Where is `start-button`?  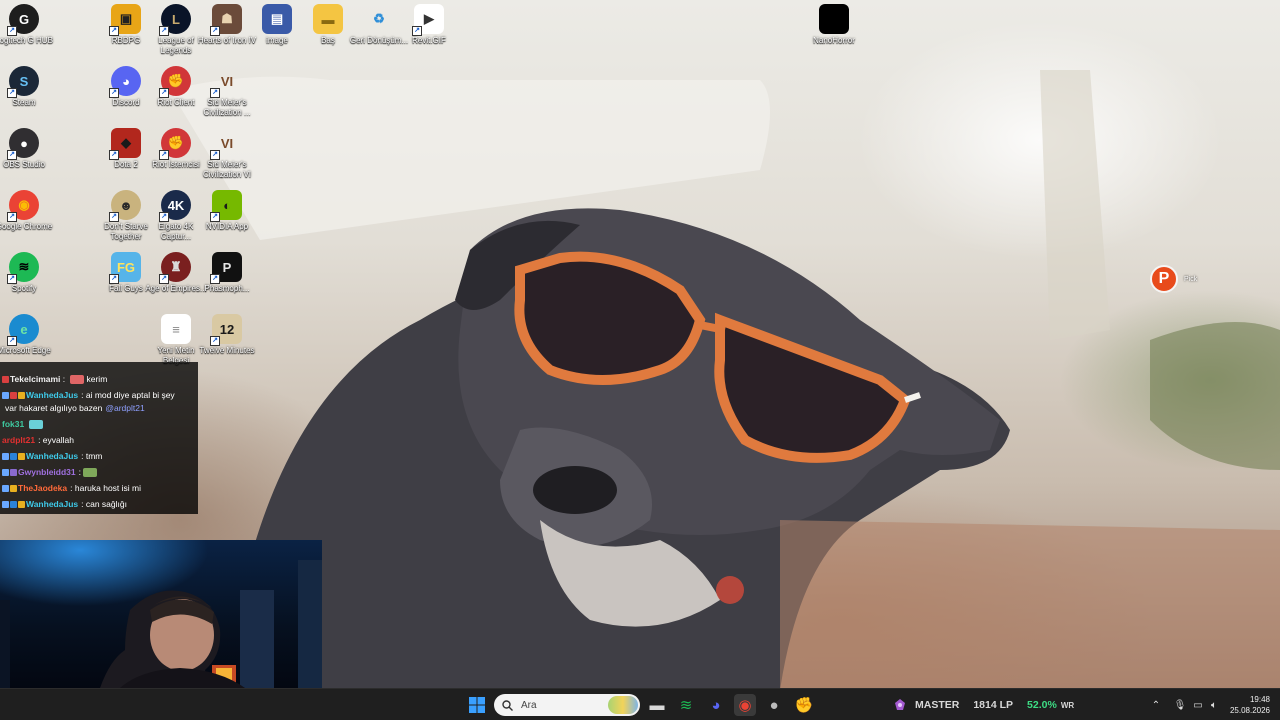
start-button is located at coordinates (477, 705).